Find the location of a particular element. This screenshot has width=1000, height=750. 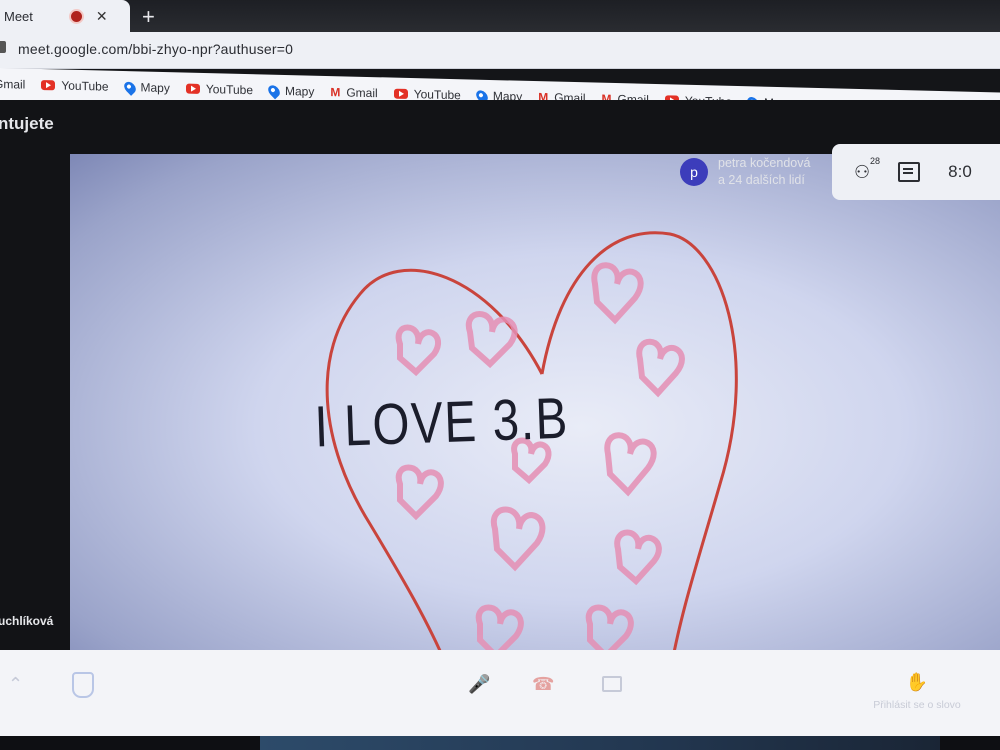

chevron-up-icon: ⌃ is located at coordinates (15, 684).